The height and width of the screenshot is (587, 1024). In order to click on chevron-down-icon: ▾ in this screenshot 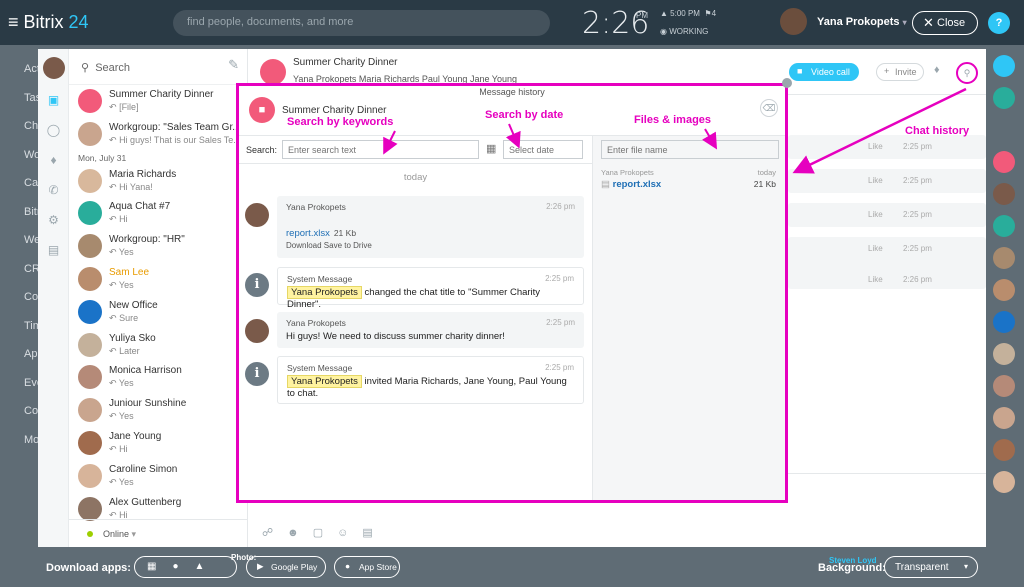, I will do `click(965, 566)`.